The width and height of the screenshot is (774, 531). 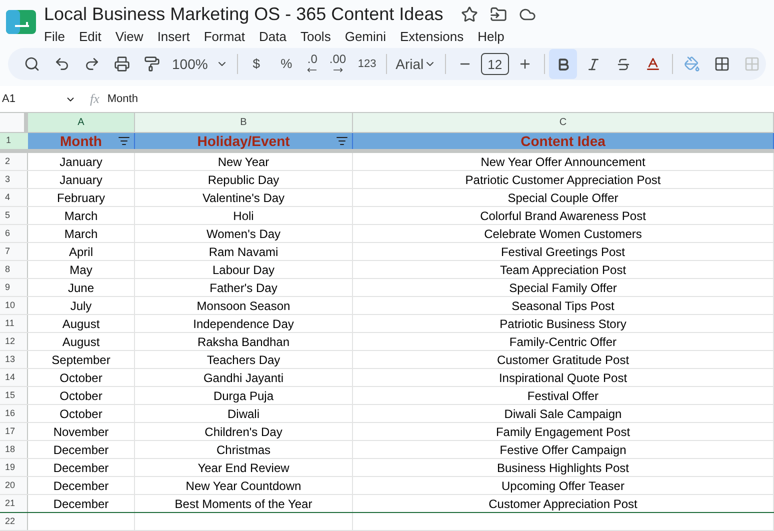 What do you see at coordinates (14, 467) in the screenshot?
I see `row-number: 19` at bounding box center [14, 467].